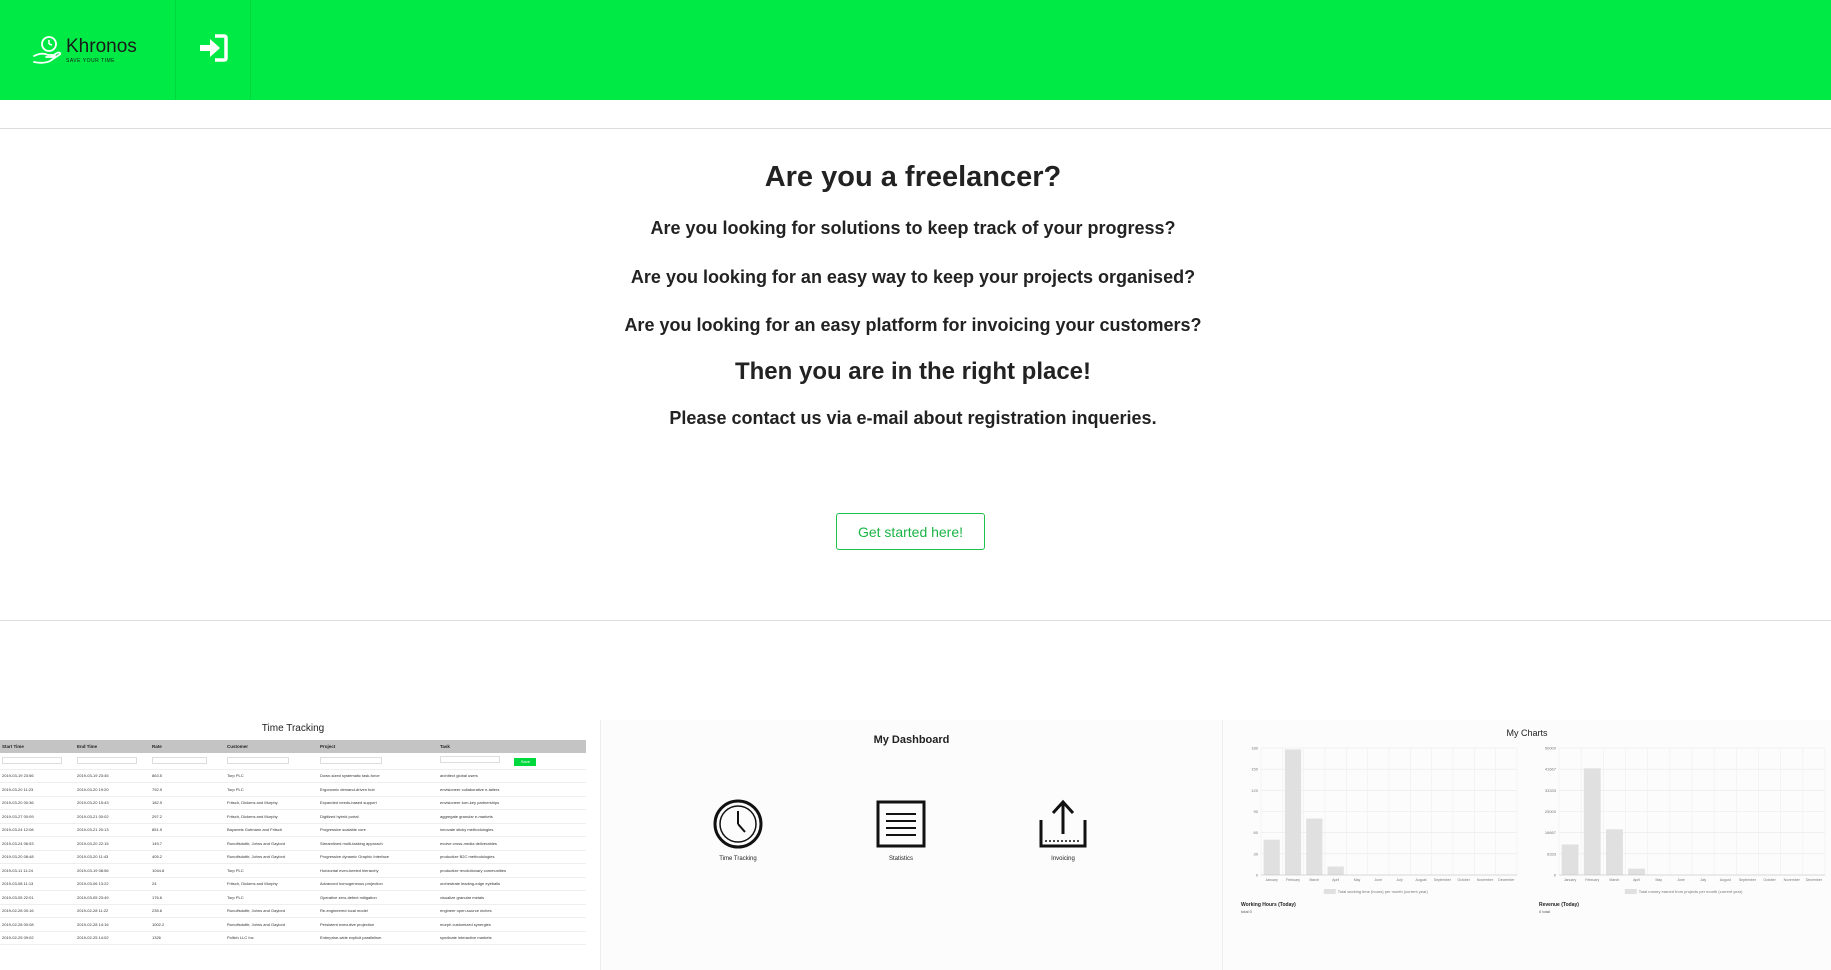 Image resolution: width=1831 pixels, height=970 pixels. I want to click on table-cell: orchestrate leading-edge eyeballs, so click(512, 884).